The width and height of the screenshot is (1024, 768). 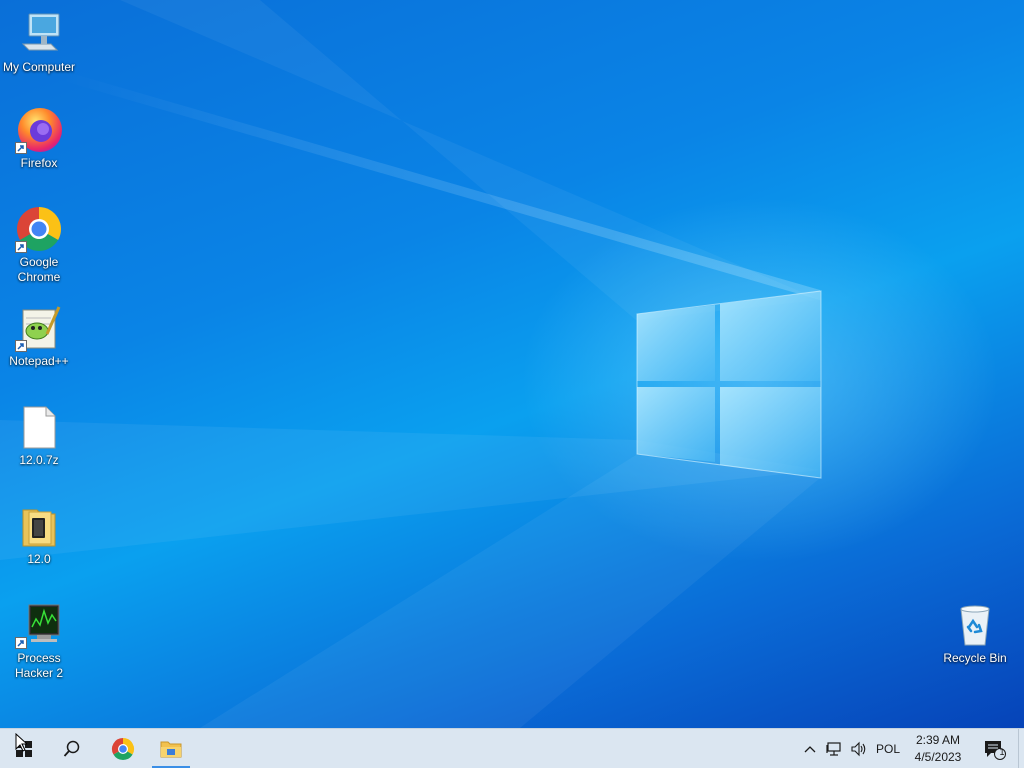 I want to click on search-button, so click(x=72, y=748).